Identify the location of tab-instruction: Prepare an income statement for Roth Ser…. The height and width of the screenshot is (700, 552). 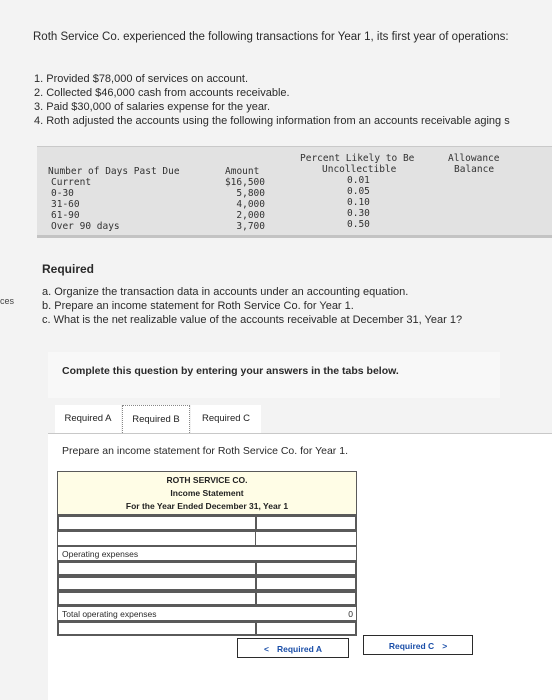
(205, 451).